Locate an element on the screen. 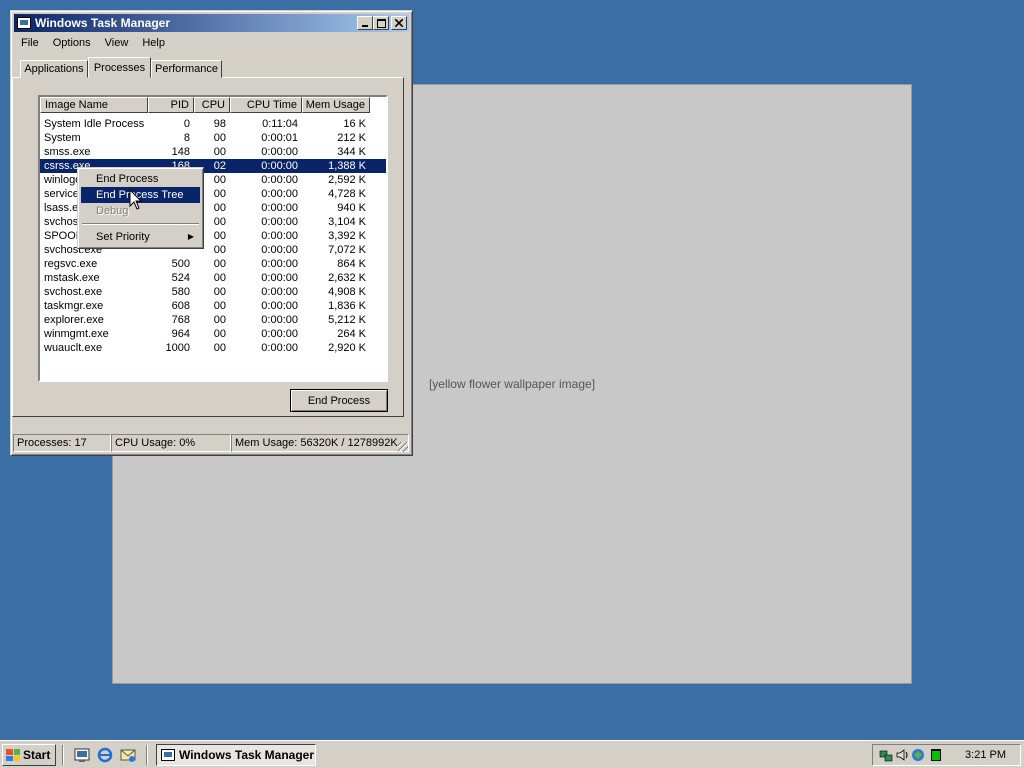 This screenshot has width=1024, height=768. cell-cpu: 98 is located at coordinates (219, 124).